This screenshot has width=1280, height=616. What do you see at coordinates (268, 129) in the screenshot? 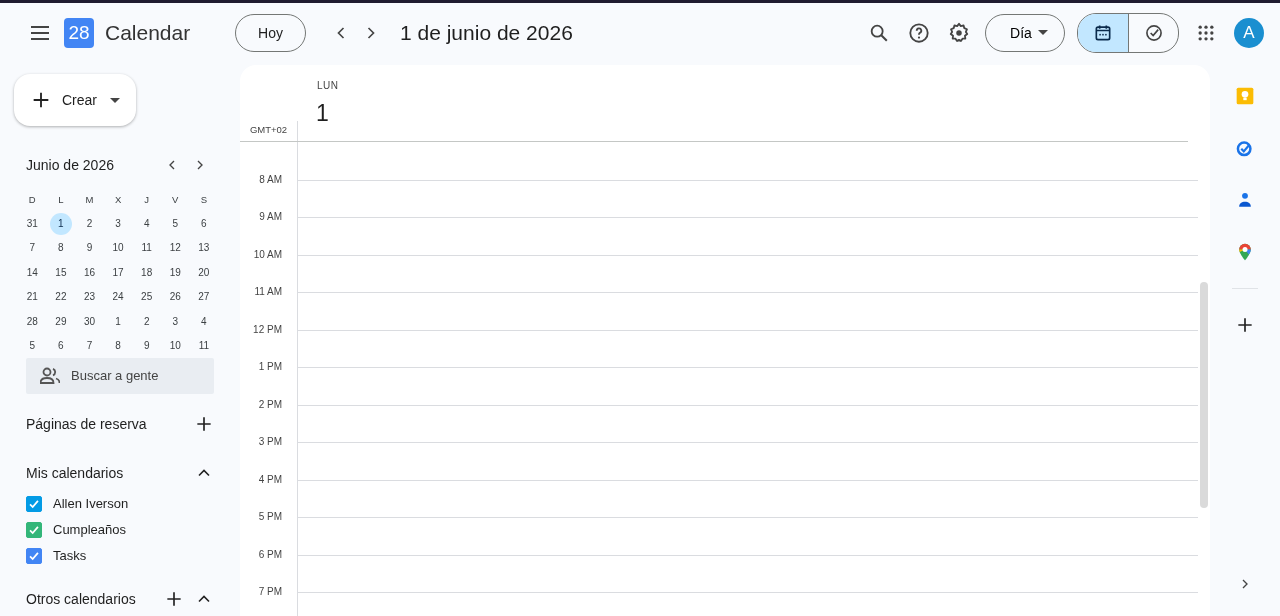
I see `timezone-label: GMT+02` at bounding box center [268, 129].